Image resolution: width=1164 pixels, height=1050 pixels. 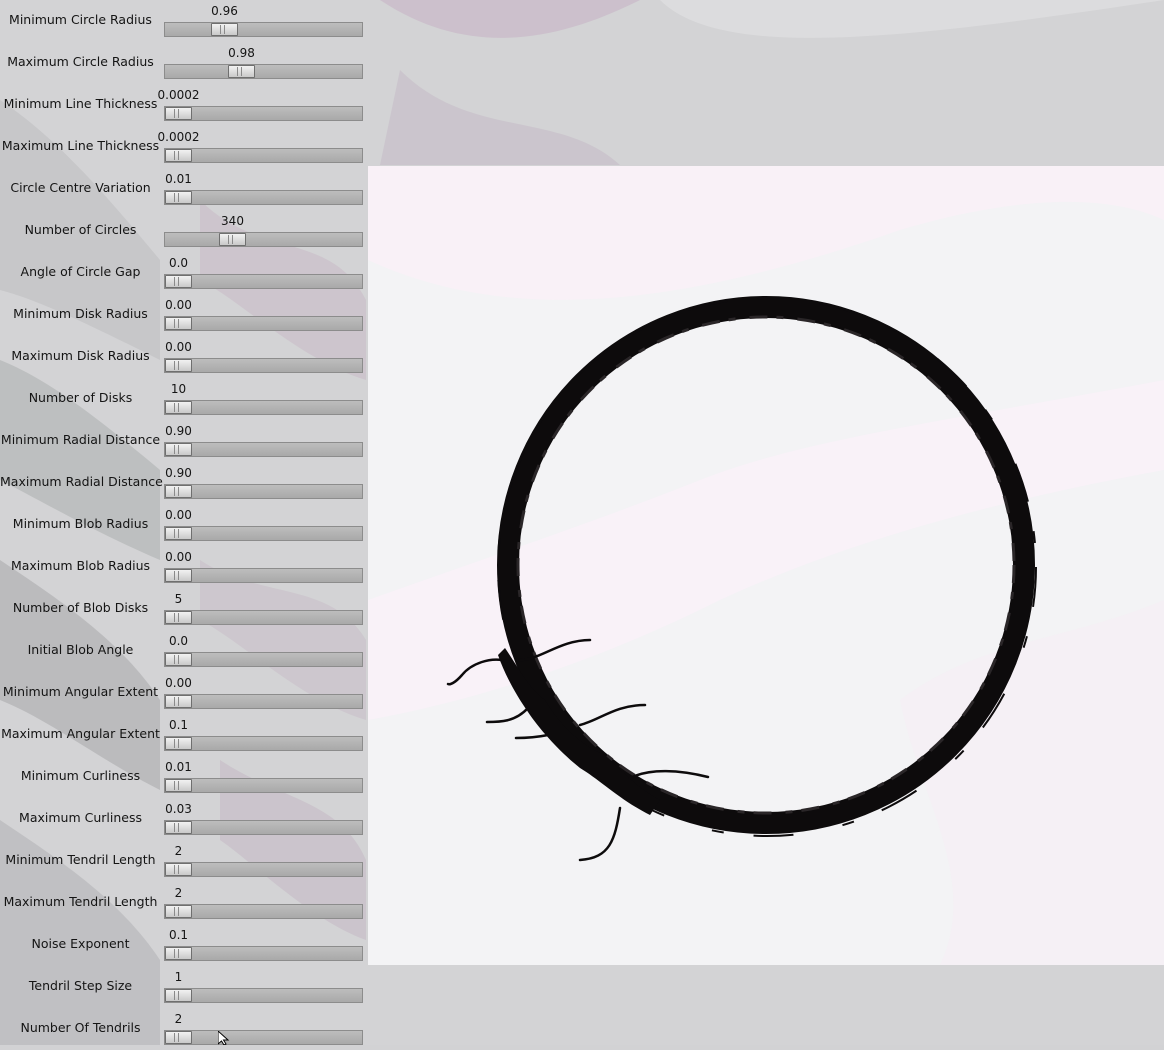 I want to click on slider-row: Minimum Tendril Length 2, so click(x=183, y=861).